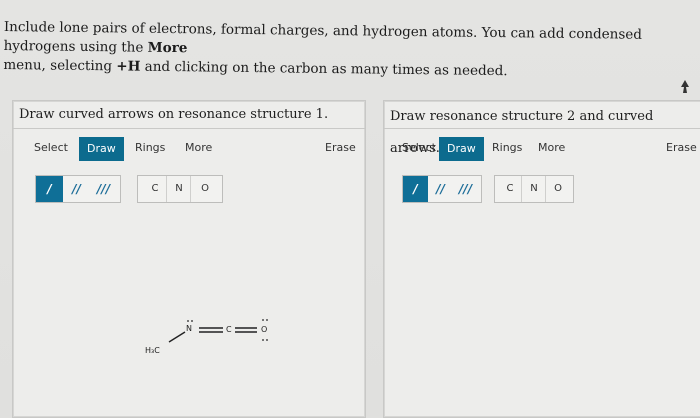 This screenshot has height=418, width=700. What do you see at coordinates (60, 65) in the screenshot?
I see `instructions-text-2: menu, selecting` at bounding box center [60, 65].